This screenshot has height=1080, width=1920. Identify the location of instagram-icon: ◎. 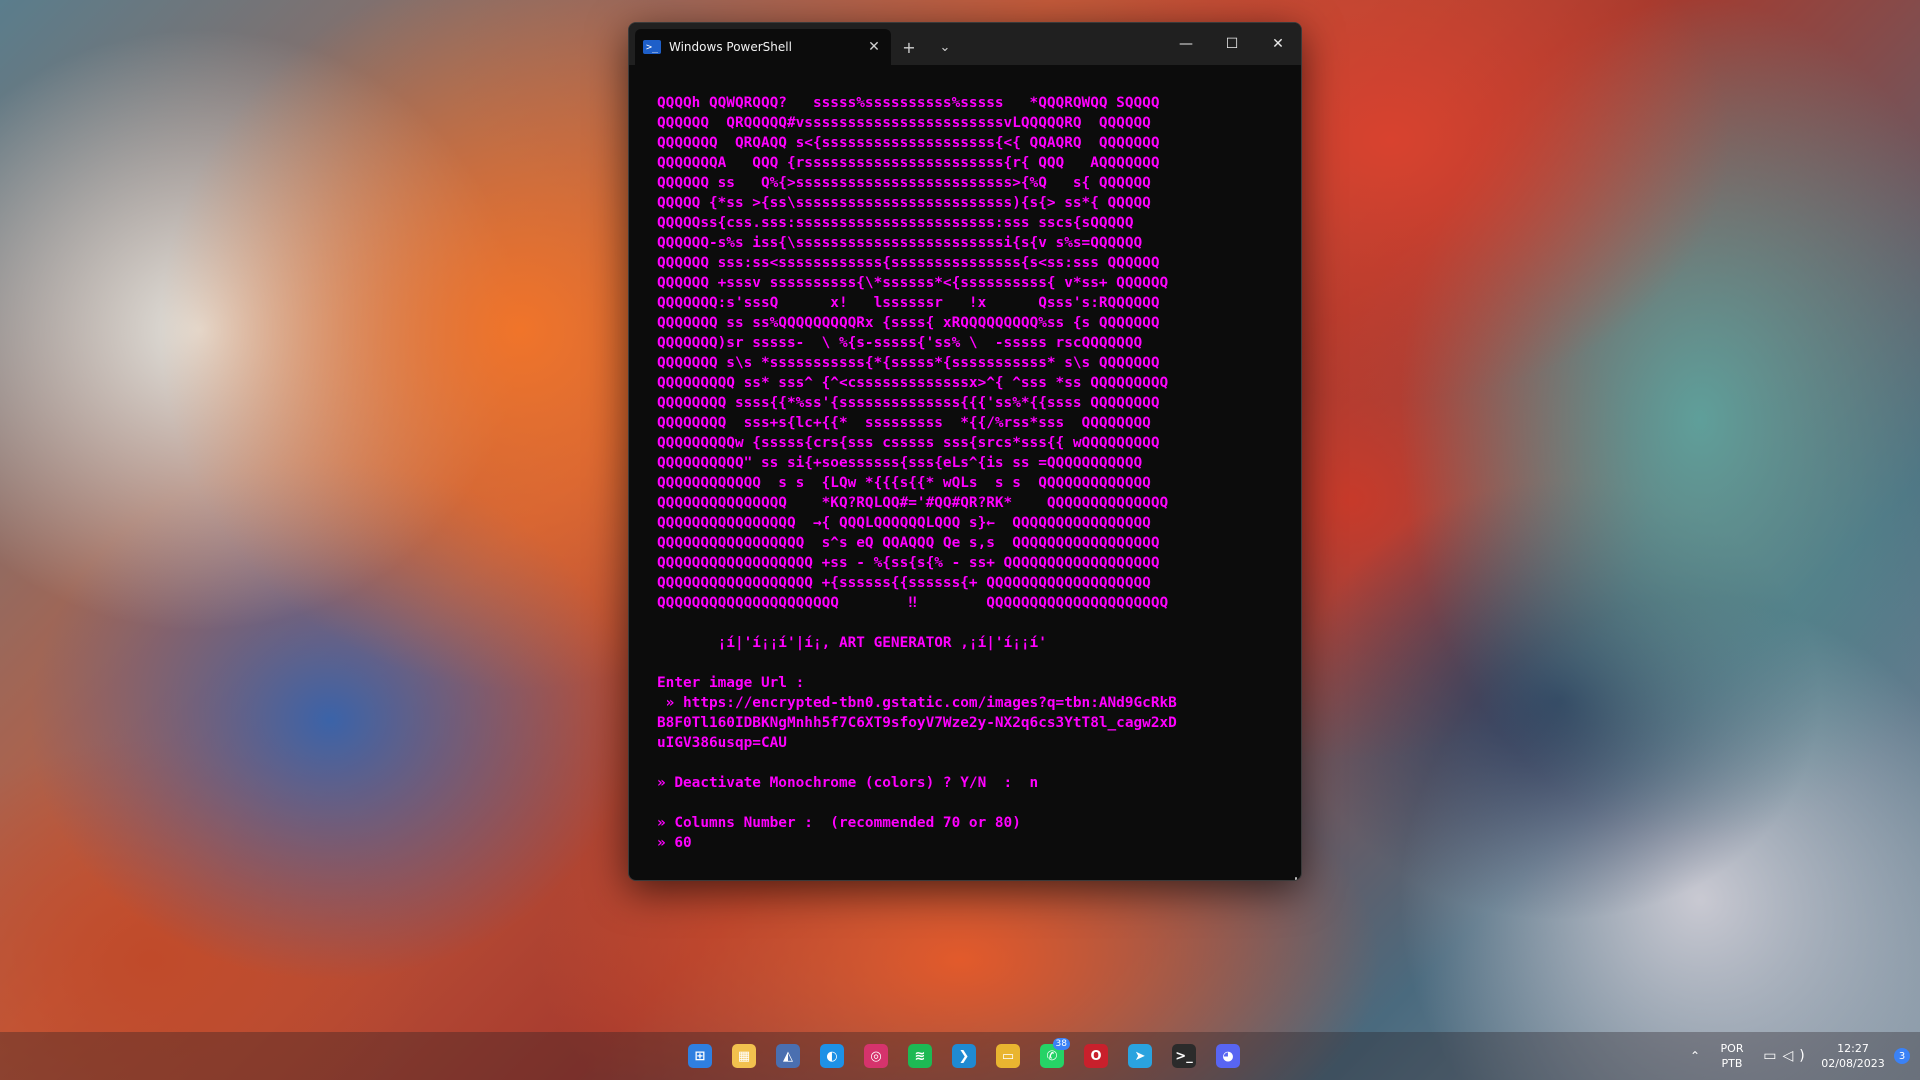
(876, 1056).